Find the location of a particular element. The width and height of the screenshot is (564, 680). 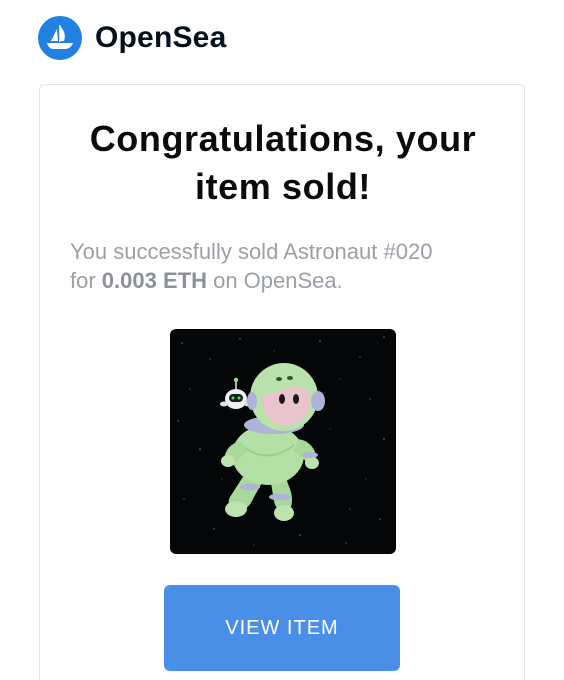

robot-icon is located at coordinates (236, 393).